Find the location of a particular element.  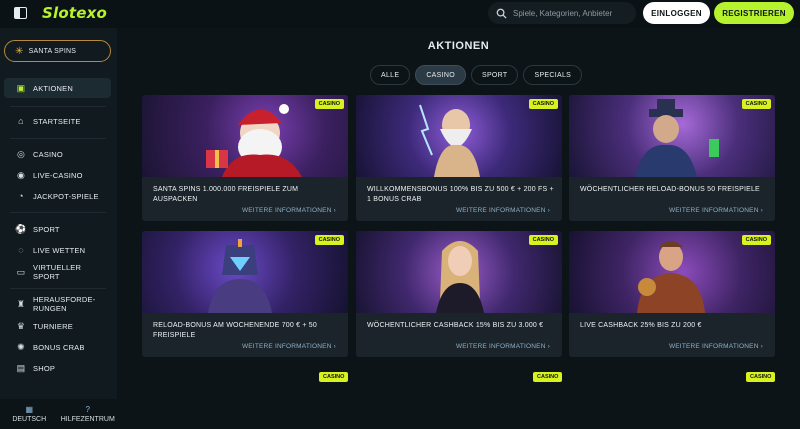

sidebar-item-label: BONUS CRAB is located at coordinates (59, 347).